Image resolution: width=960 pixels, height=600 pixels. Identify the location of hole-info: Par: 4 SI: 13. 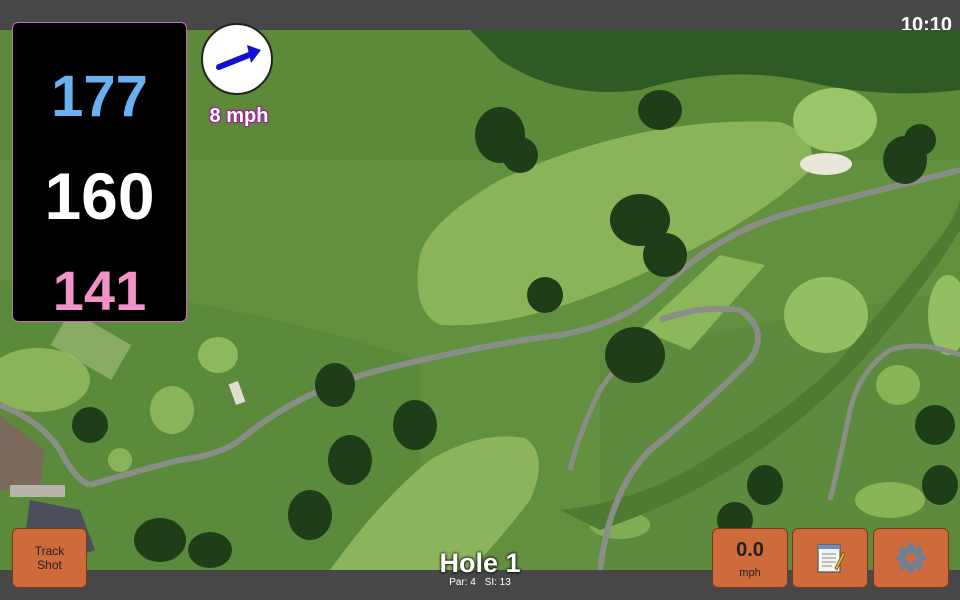
(480, 582).